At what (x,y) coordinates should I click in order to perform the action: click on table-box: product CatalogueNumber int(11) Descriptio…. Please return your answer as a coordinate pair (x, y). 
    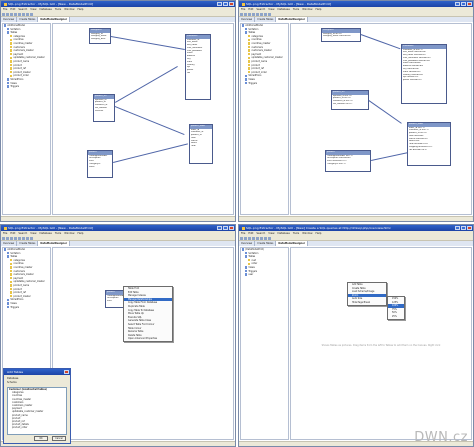
    Looking at the image, I should click on (348, 161).